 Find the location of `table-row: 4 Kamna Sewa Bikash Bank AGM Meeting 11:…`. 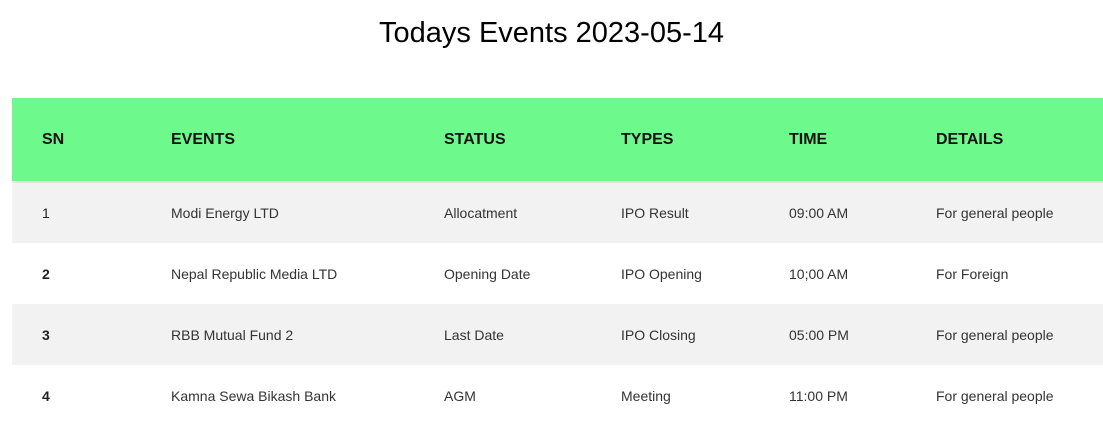

table-row: 4 Kamna Sewa Bikash Bank AGM Meeting 11:… is located at coordinates (557, 395).